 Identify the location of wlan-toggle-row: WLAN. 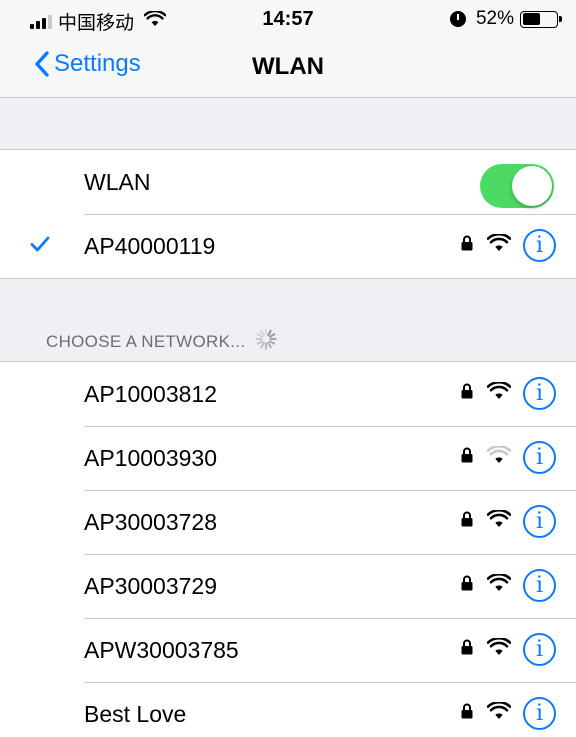
(288, 182).